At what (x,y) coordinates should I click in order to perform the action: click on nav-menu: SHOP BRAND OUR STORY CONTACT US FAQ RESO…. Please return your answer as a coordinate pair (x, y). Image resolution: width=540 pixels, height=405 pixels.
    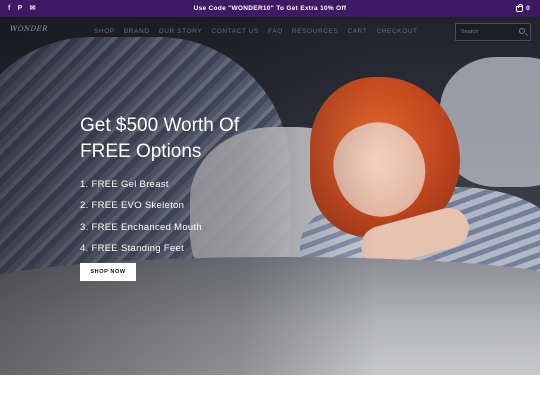
    Looking at the image, I should click on (256, 31).